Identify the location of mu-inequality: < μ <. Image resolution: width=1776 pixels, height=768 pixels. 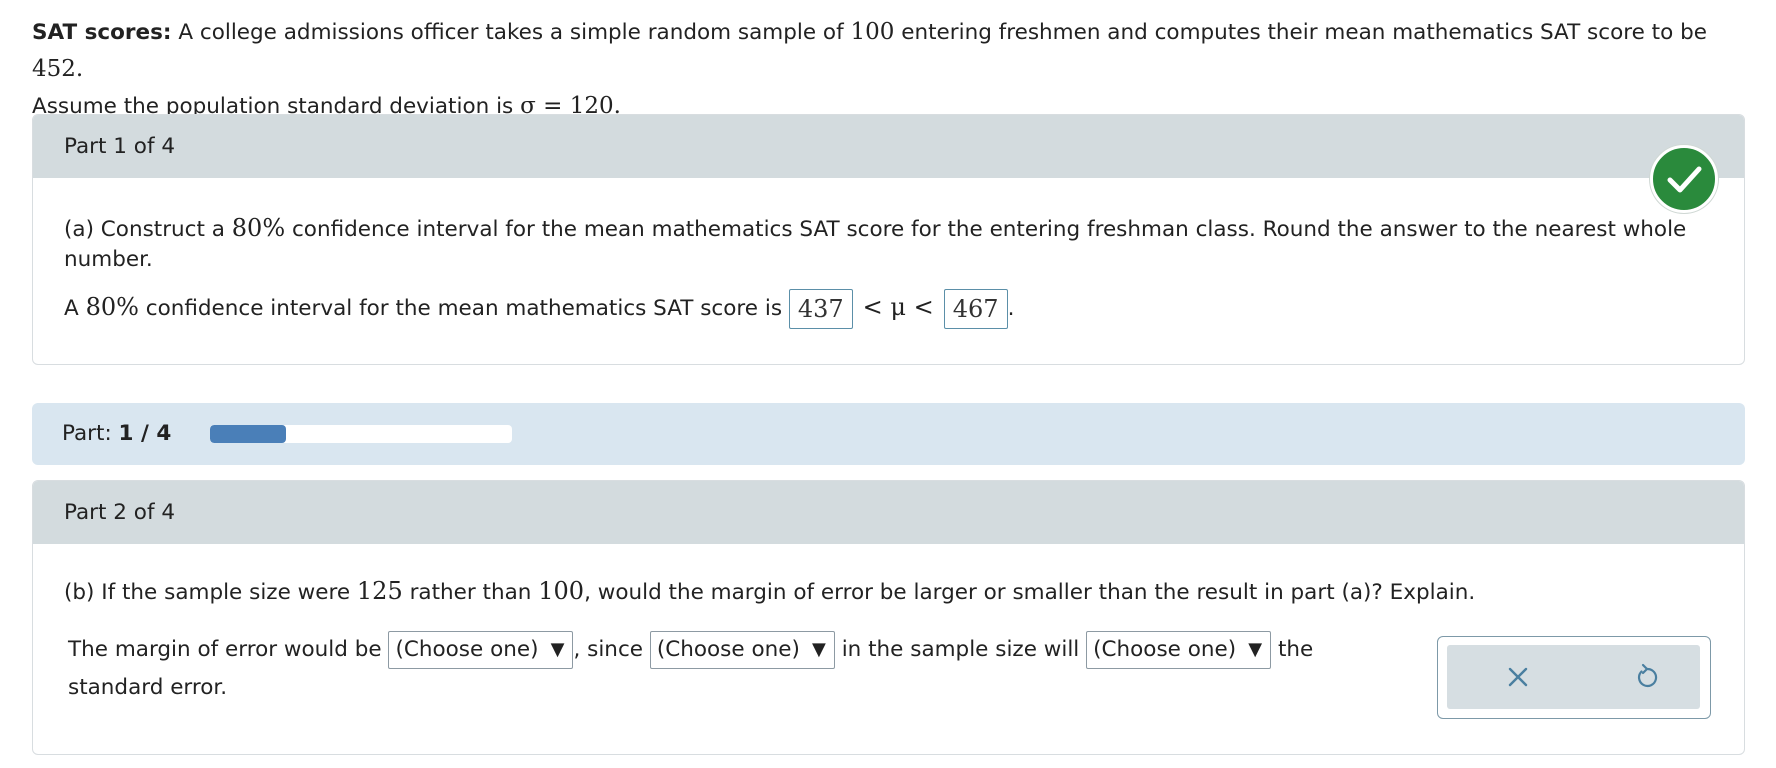
(898, 307).